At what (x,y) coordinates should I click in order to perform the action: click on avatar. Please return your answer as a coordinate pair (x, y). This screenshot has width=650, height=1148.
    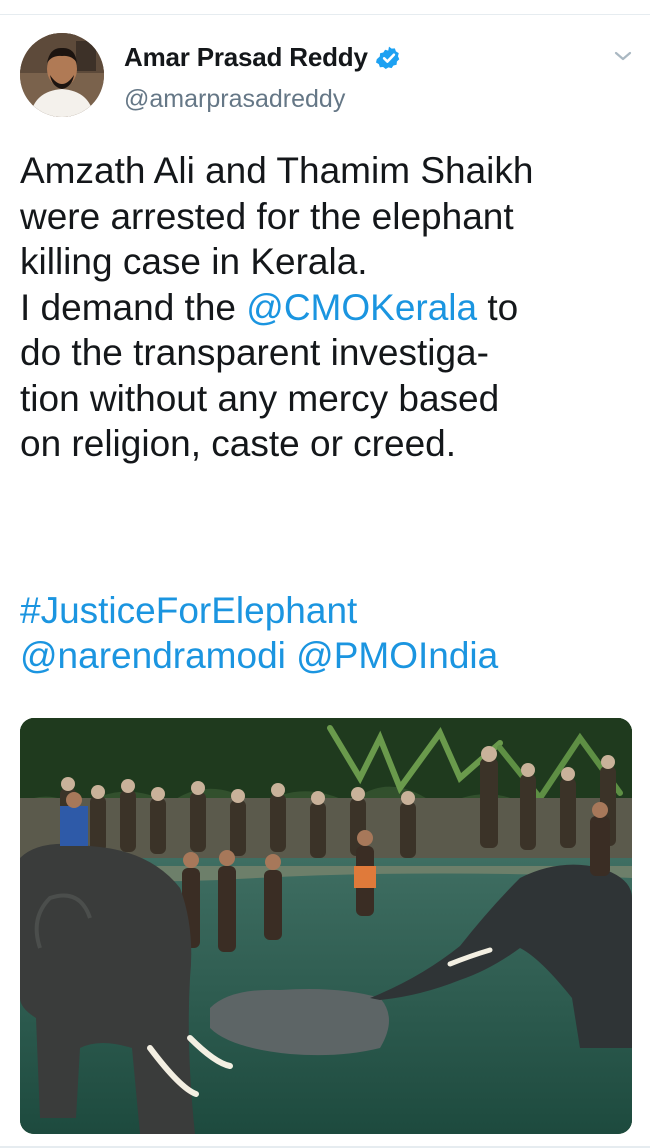
    Looking at the image, I should click on (62, 75).